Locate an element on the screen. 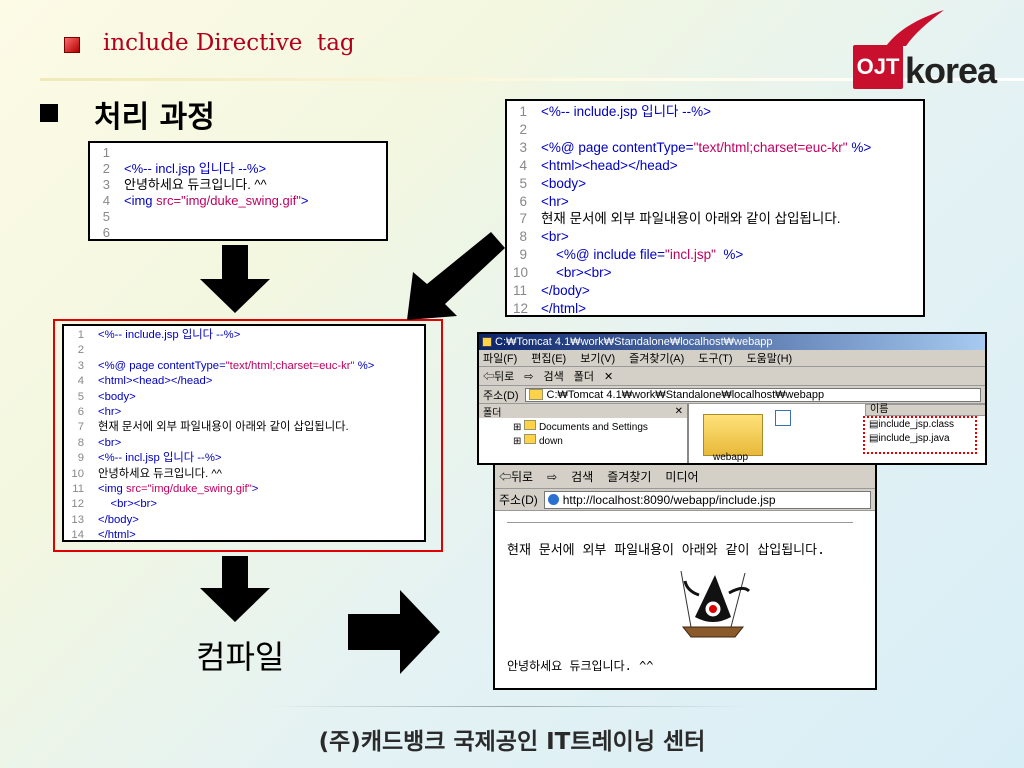 The height and width of the screenshot is (768, 1024). code-line: 7 현재 문서에 외부 파일내용이 아래와 같이 삽입됩니다. is located at coordinates (244, 427).